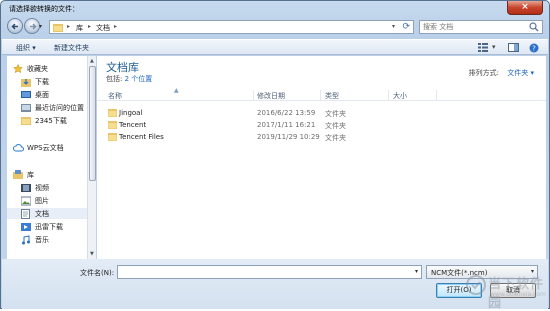  Describe the element at coordinates (473, 27) in the screenshot. I see `search-input` at that location.